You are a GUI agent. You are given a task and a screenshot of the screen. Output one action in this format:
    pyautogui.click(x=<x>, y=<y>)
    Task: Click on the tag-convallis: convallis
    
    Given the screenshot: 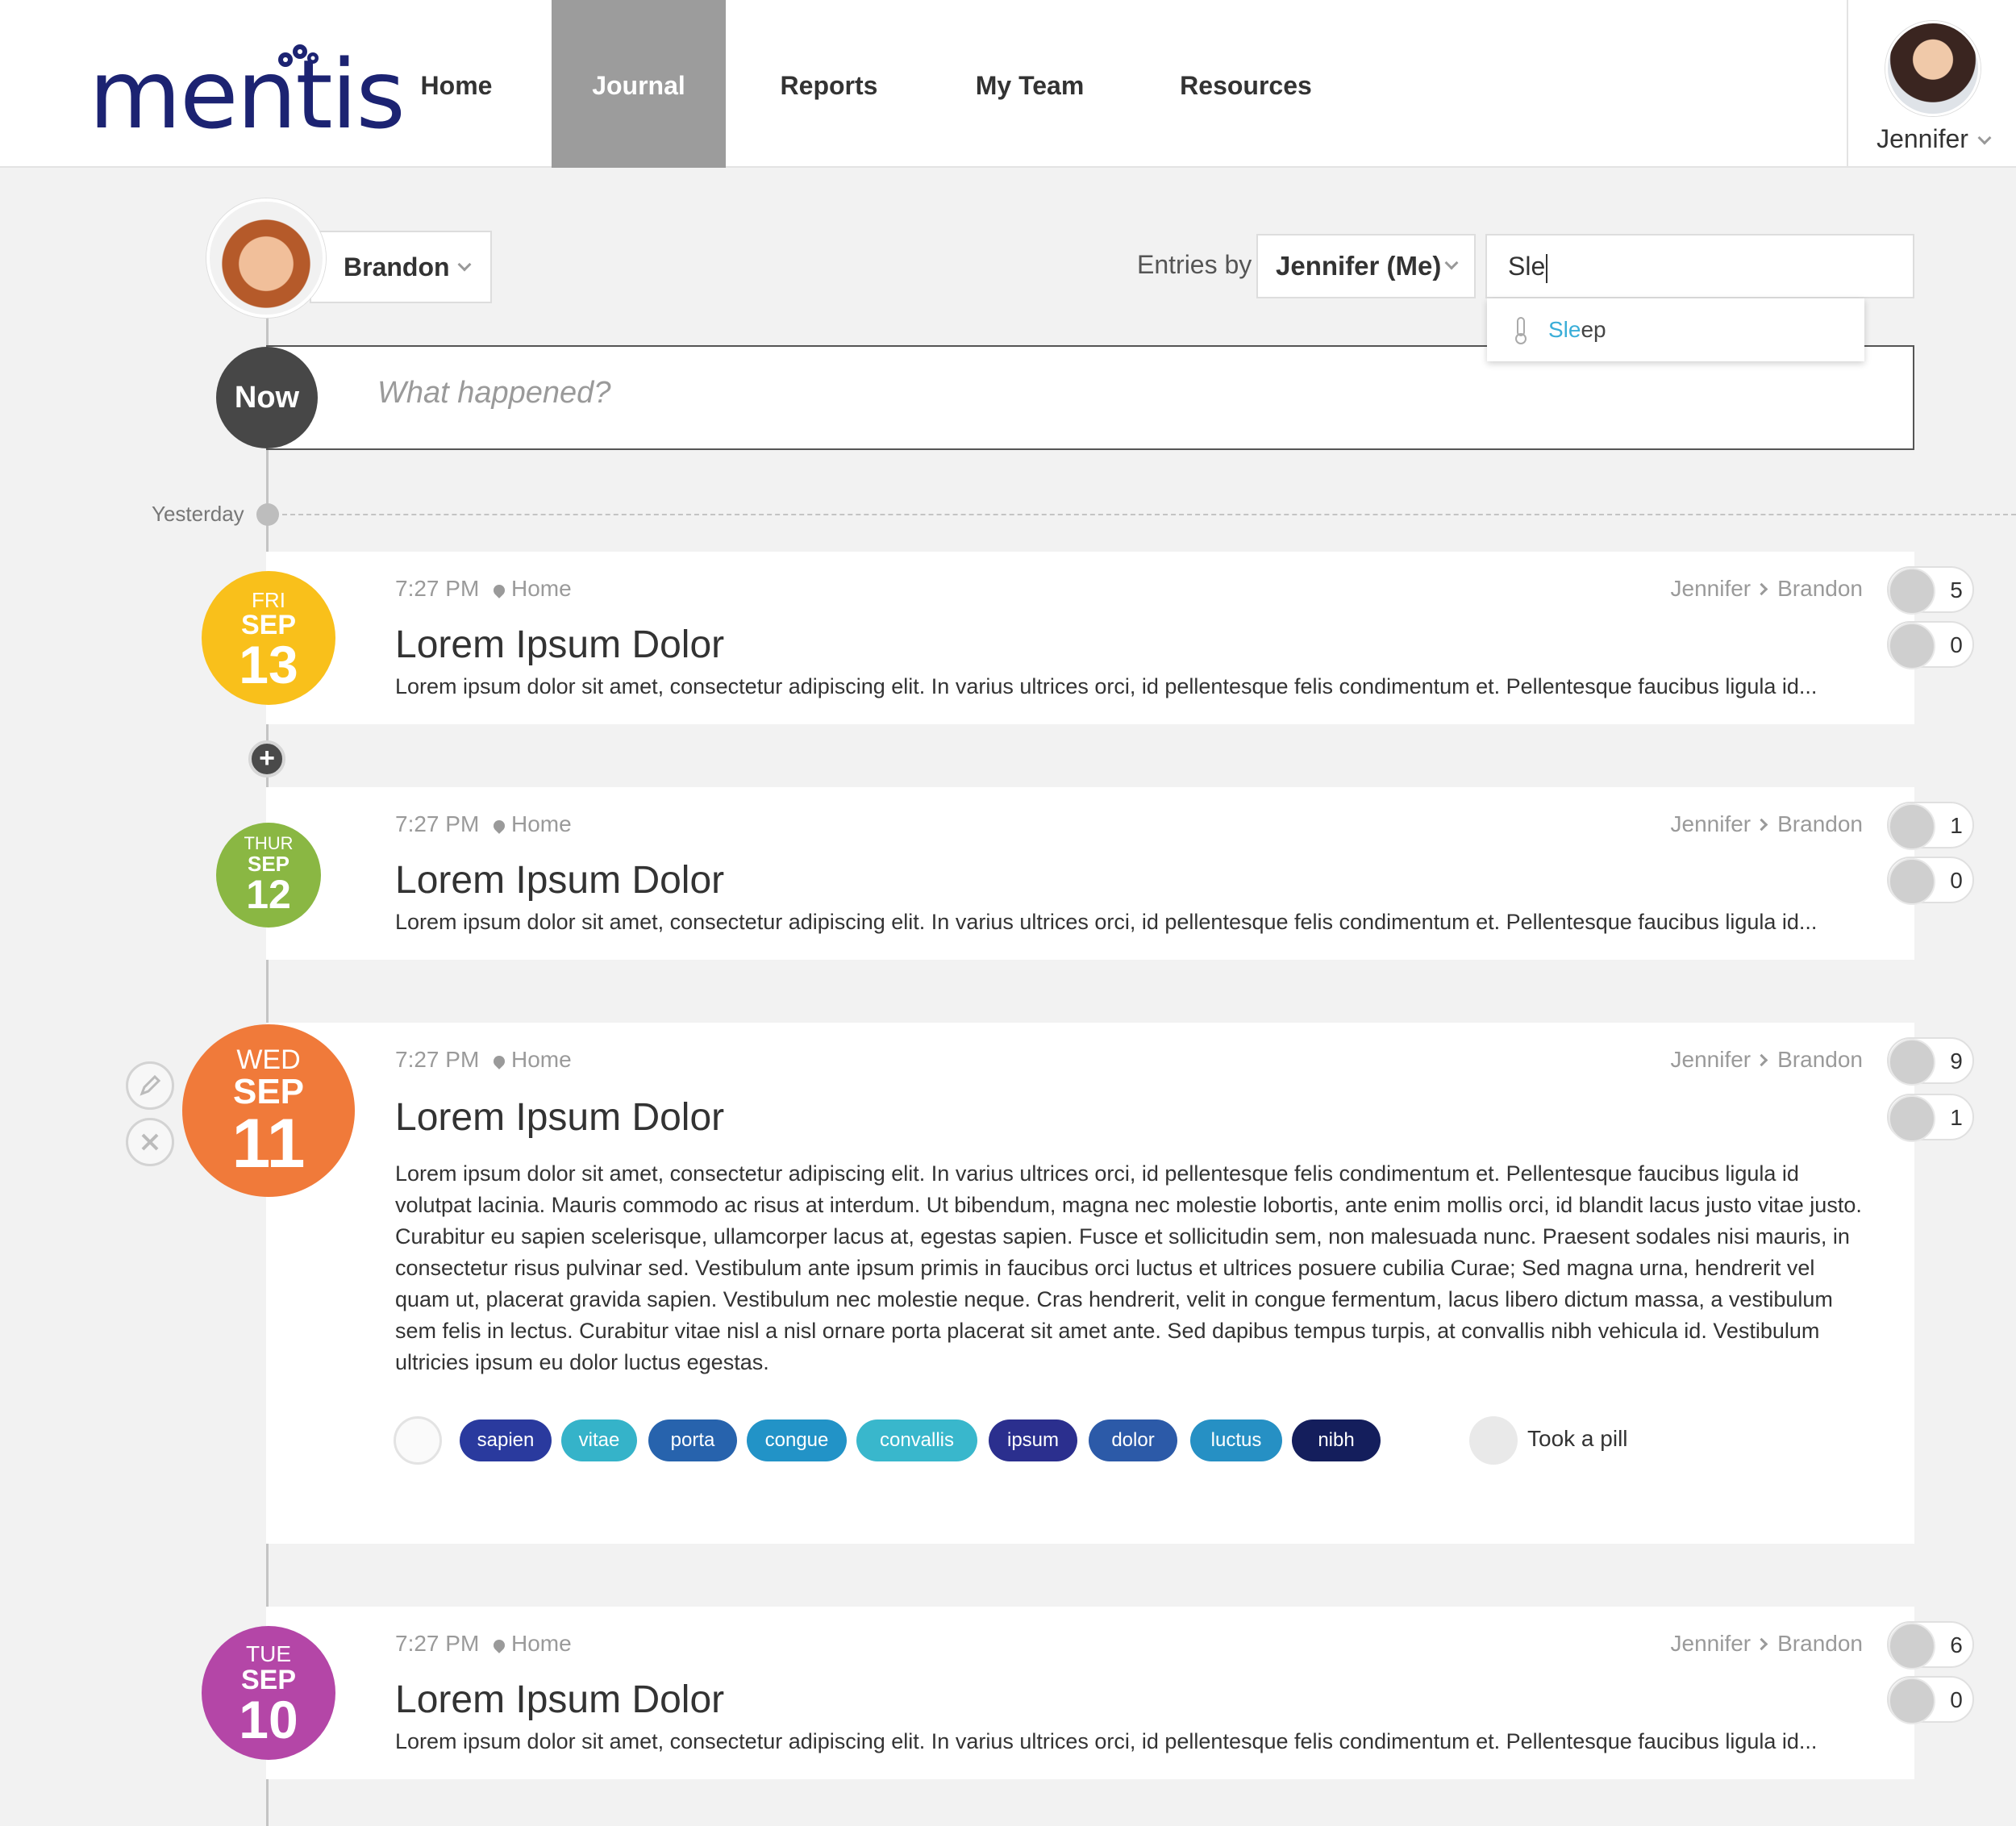 What is the action you would take?
    pyautogui.click(x=916, y=1440)
    